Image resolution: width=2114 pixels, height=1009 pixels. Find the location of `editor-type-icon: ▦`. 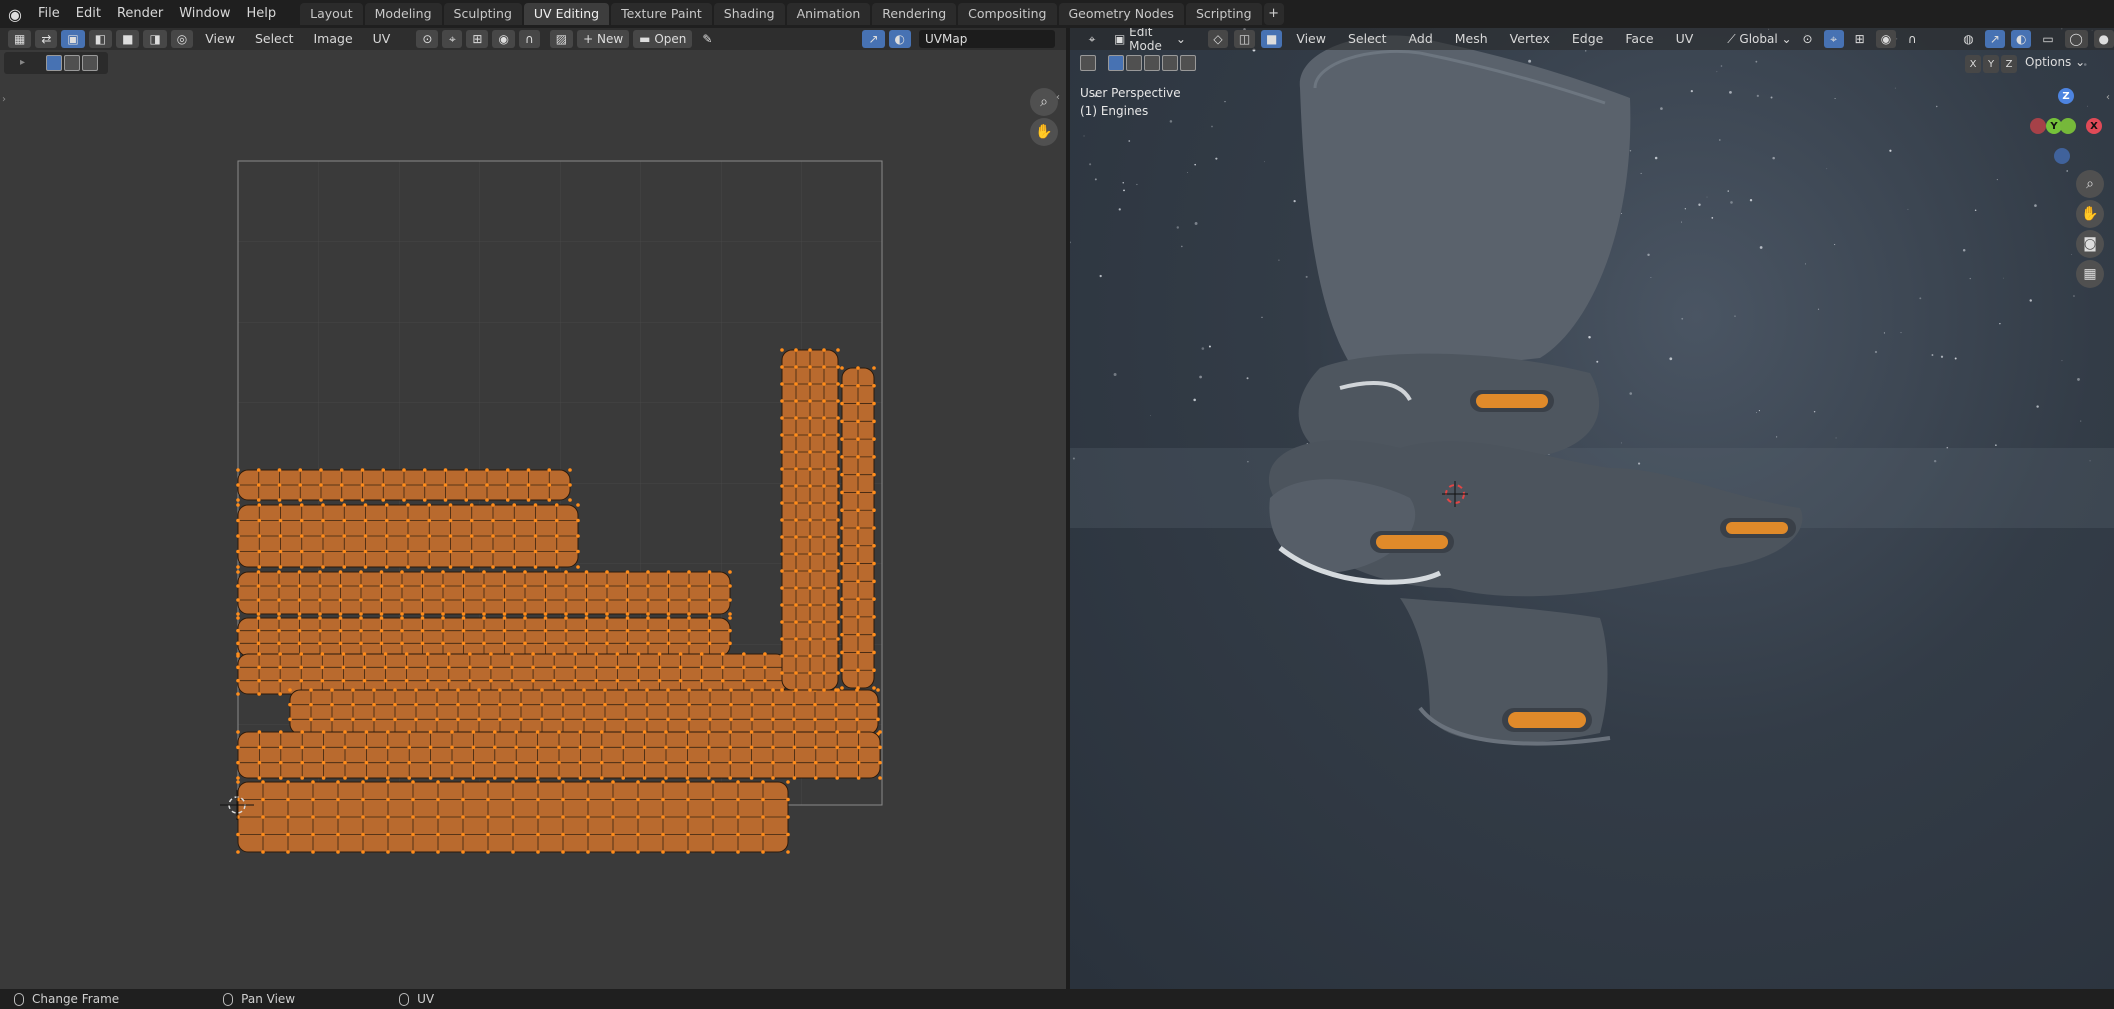

editor-type-icon: ▦ is located at coordinates (20, 39).